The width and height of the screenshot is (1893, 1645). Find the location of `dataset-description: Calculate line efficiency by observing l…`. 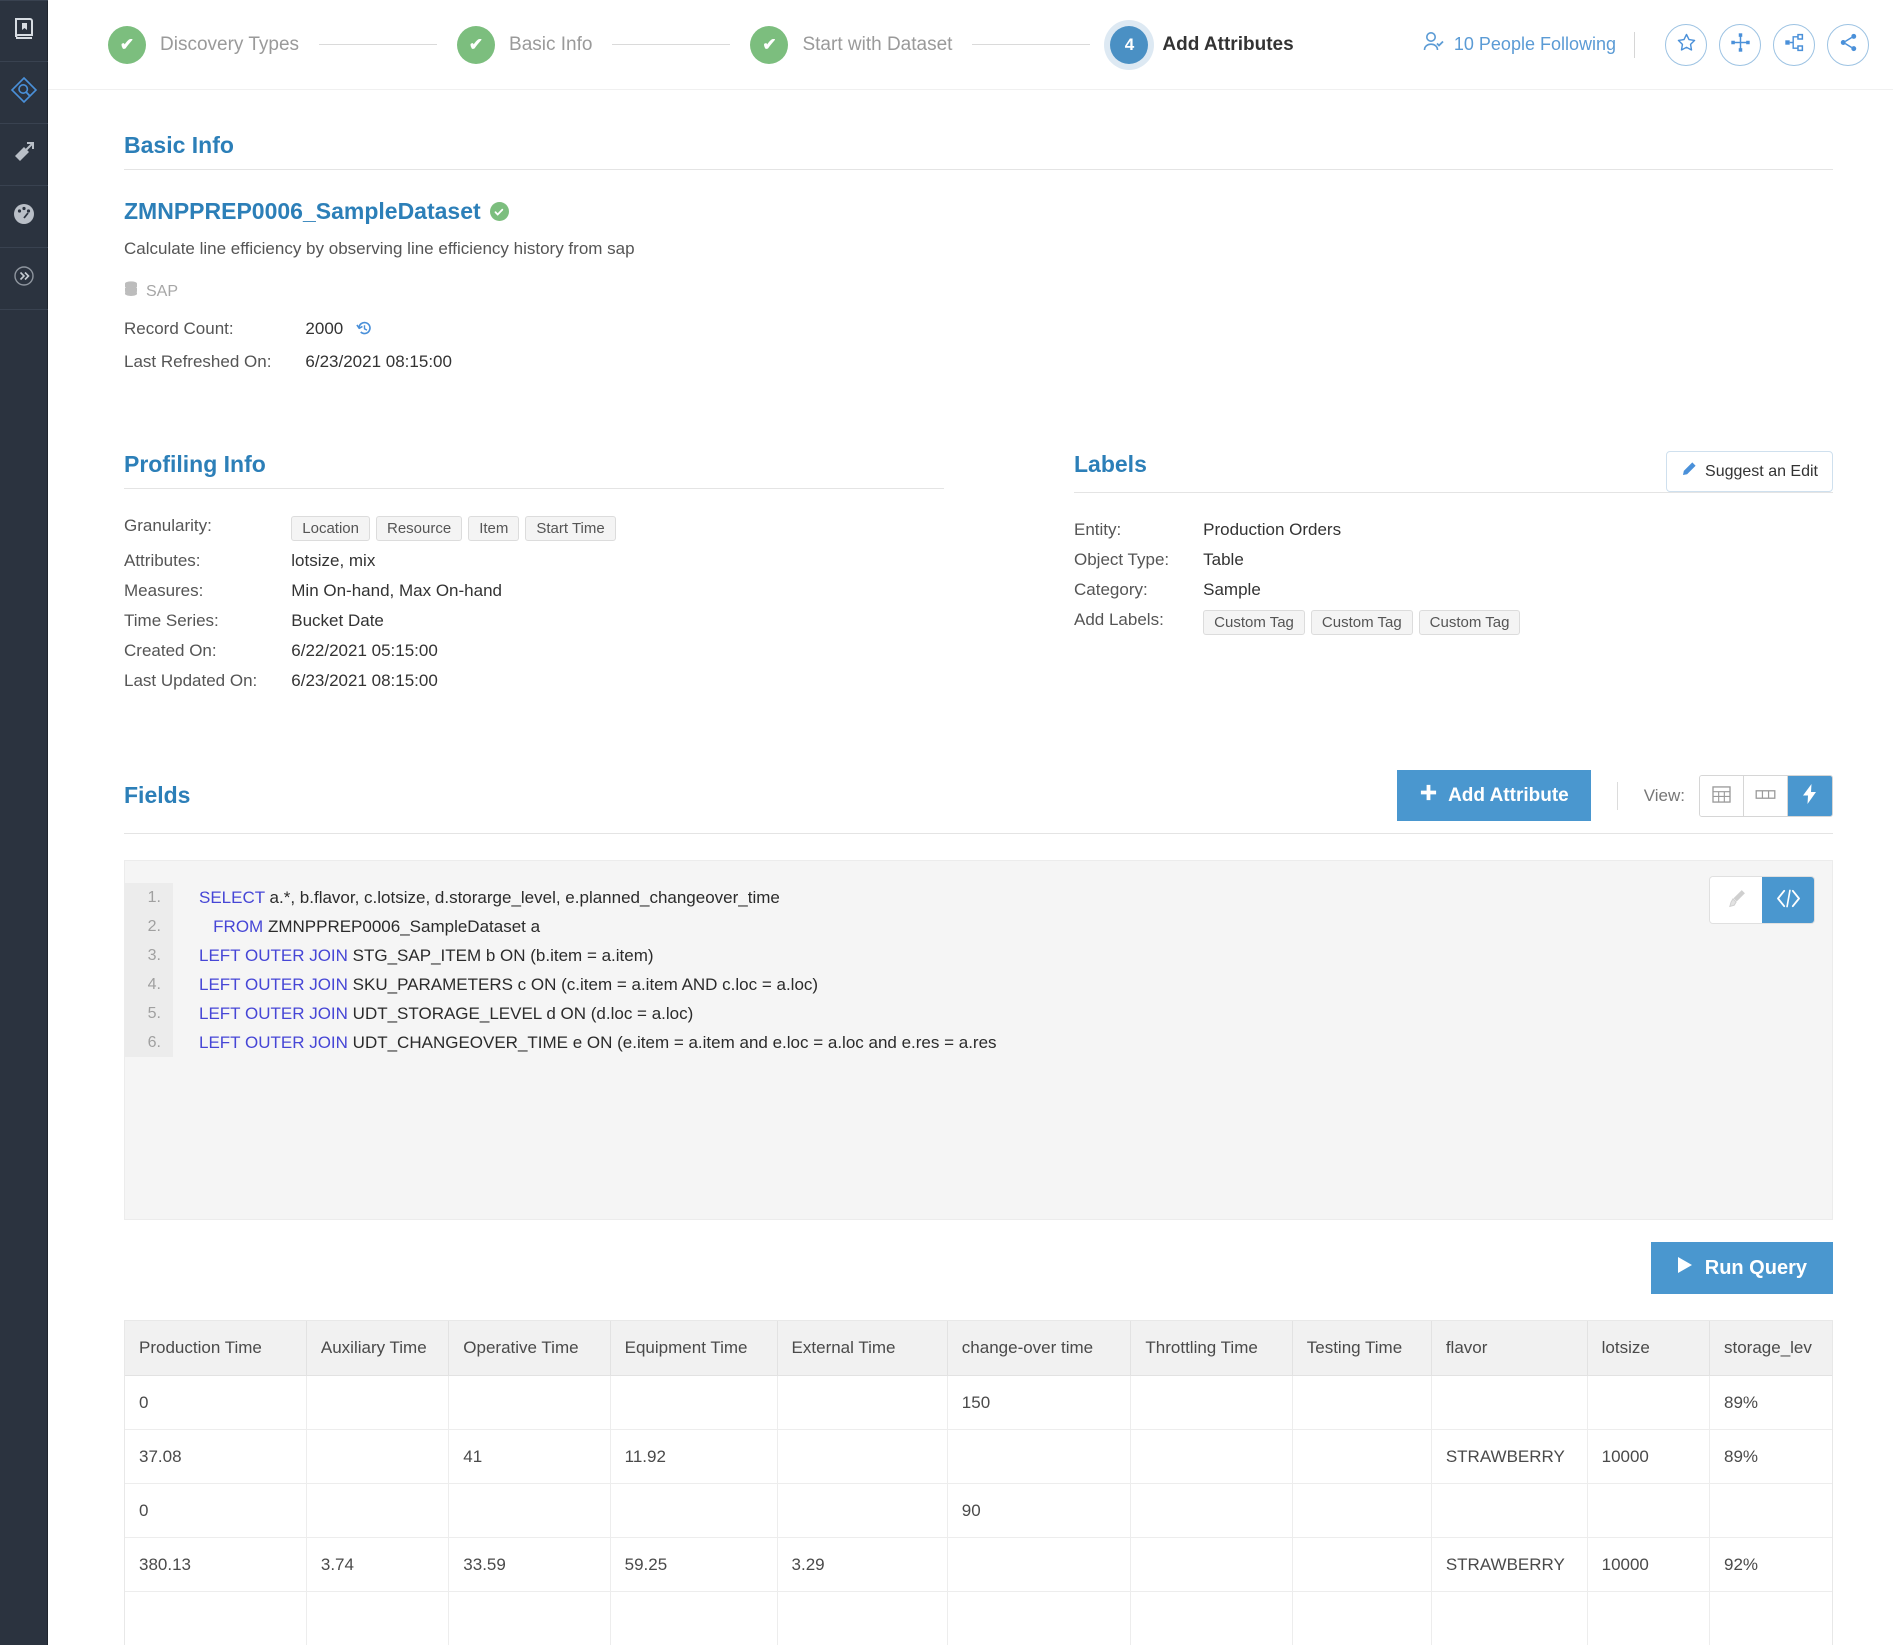

dataset-description: Calculate line efficiency by observing l… is located at coordinates (379, 248).